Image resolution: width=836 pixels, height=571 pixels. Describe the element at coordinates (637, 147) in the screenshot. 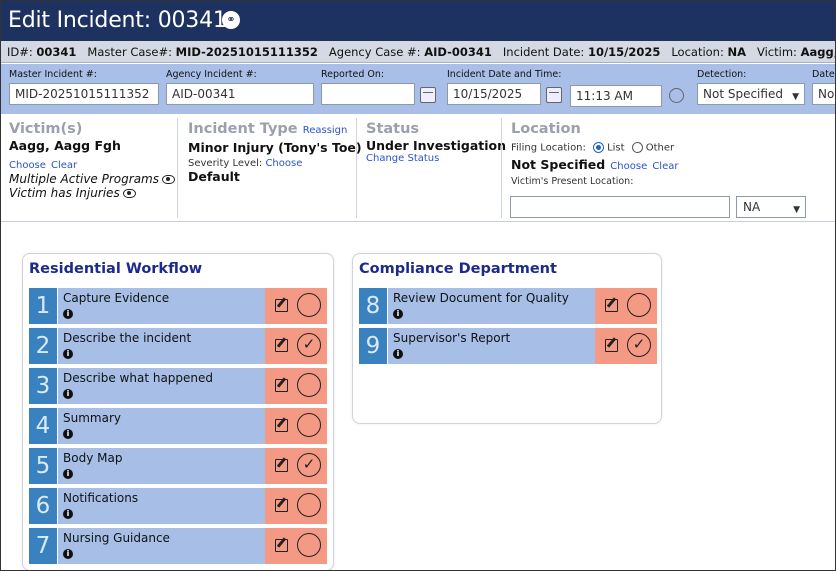

I see `other-radio` at that location.